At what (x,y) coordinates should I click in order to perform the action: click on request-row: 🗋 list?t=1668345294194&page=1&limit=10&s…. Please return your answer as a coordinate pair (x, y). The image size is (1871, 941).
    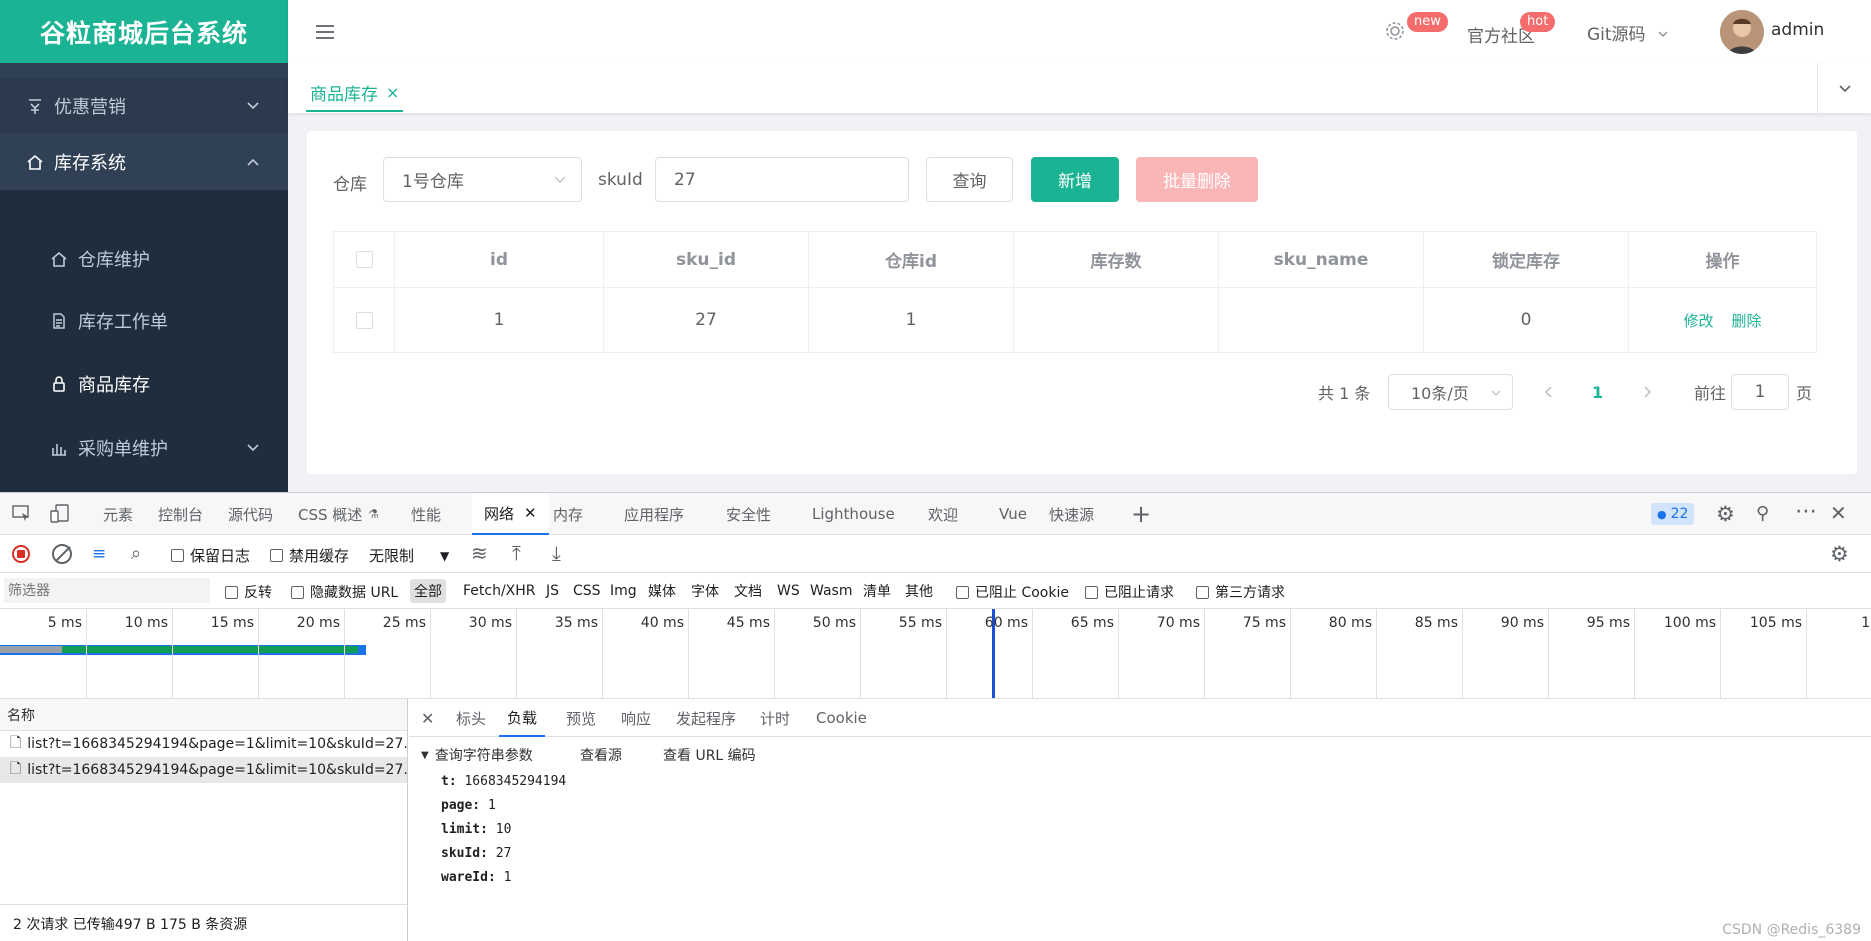
    Looking at the image, I should click on (203, 744).